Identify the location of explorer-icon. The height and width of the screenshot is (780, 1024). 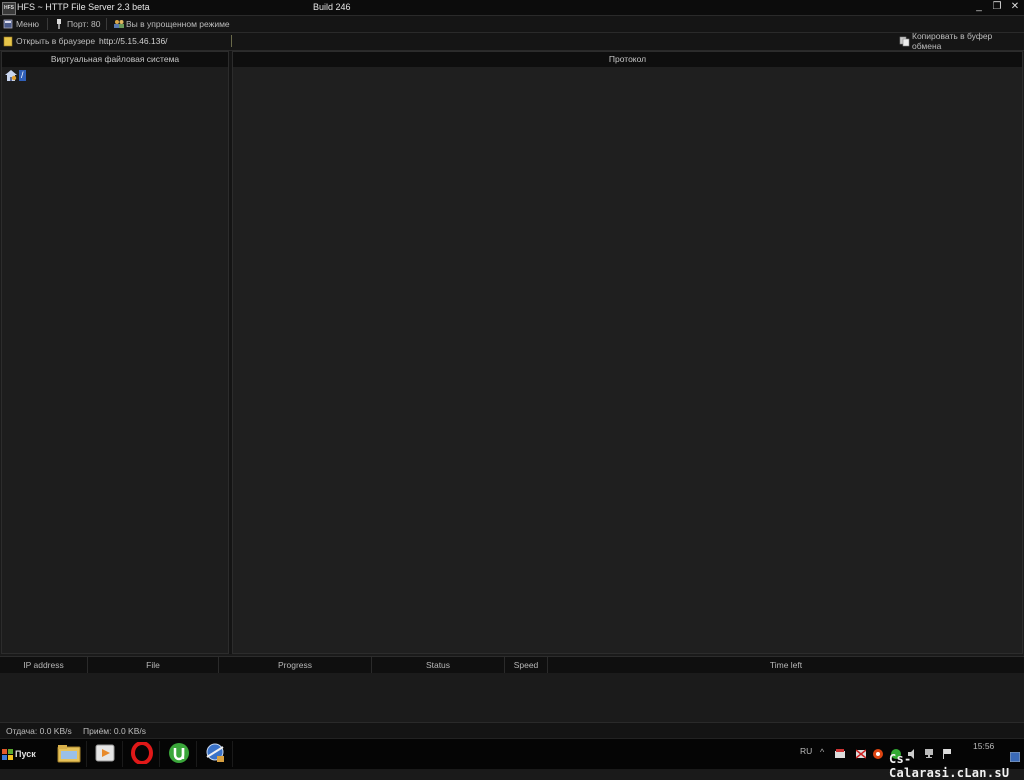
(69, 754).